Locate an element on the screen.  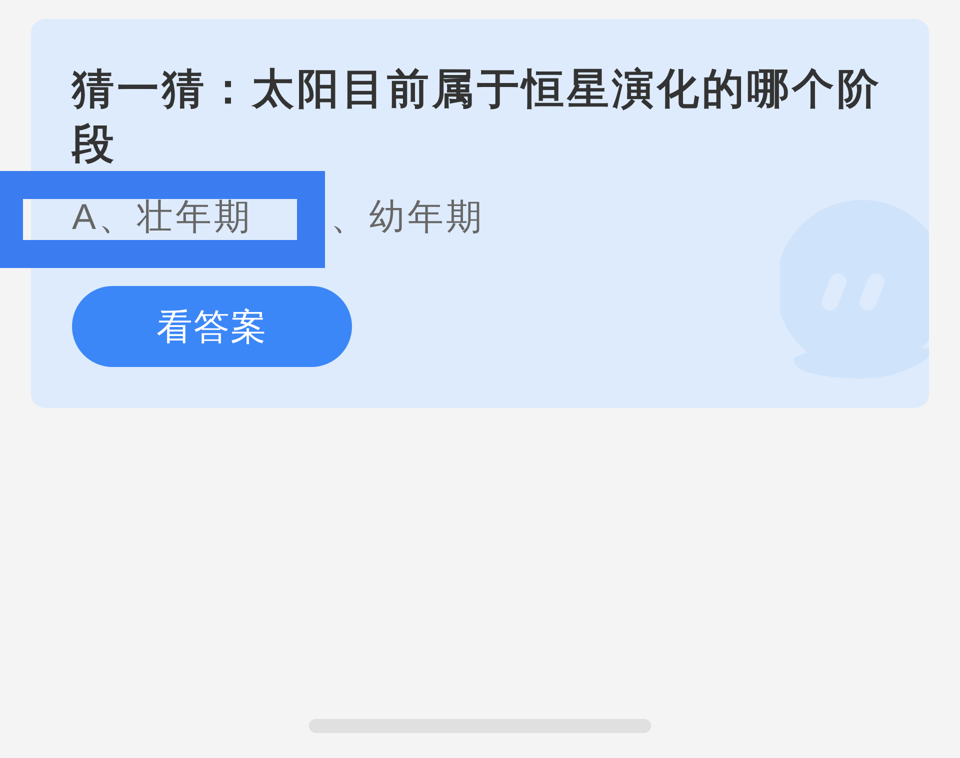
answer-option: 、幼年期 is located at coordinates (407, 217).